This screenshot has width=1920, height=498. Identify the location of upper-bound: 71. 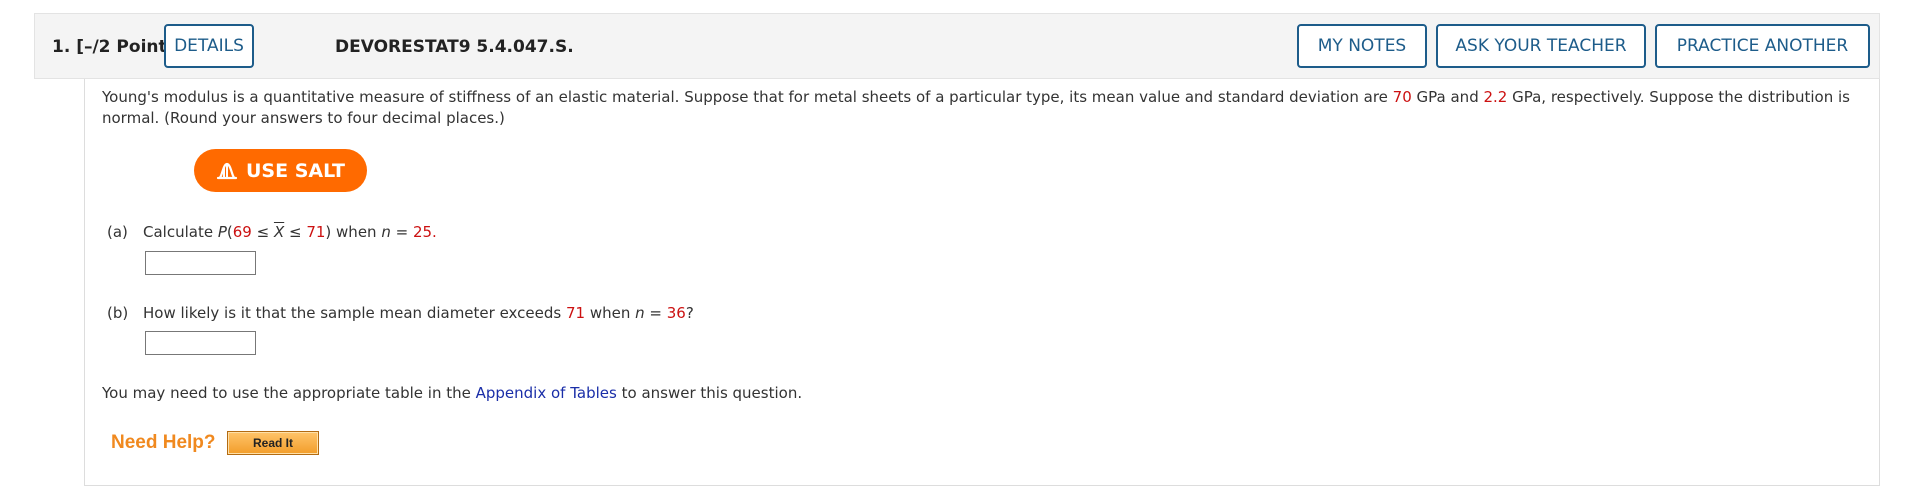
(316, 232).